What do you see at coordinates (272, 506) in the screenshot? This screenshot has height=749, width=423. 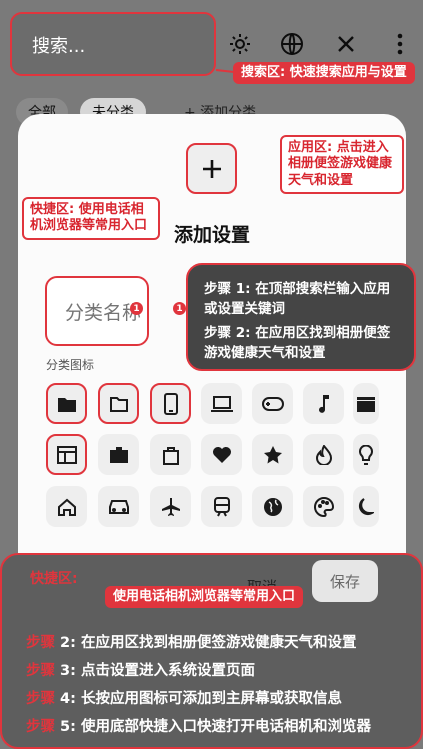 I see `globe-icon` at bounding box center [272, 506].